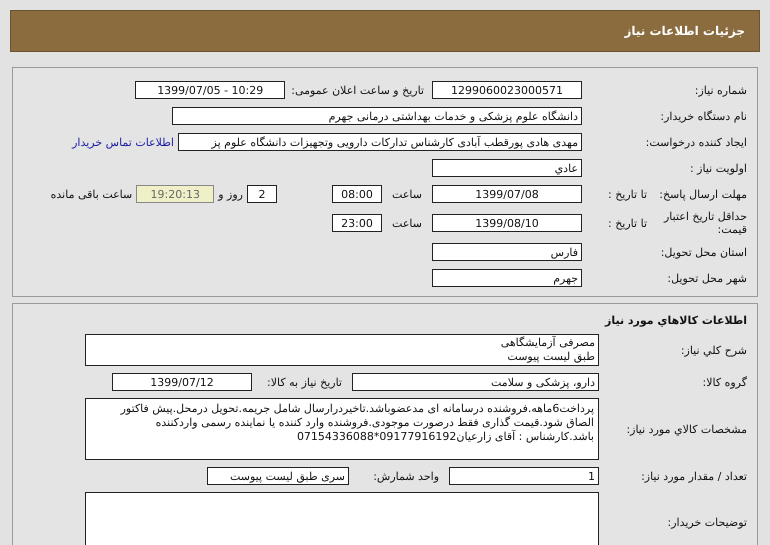 This screenshot has height=545, width=770. I want to click on requester-field: مهدی هادی پورقطب آبادی کارشناس تدارکات دارویی وتجهیزات دانشگاه علوم پز, so click(380, 142).